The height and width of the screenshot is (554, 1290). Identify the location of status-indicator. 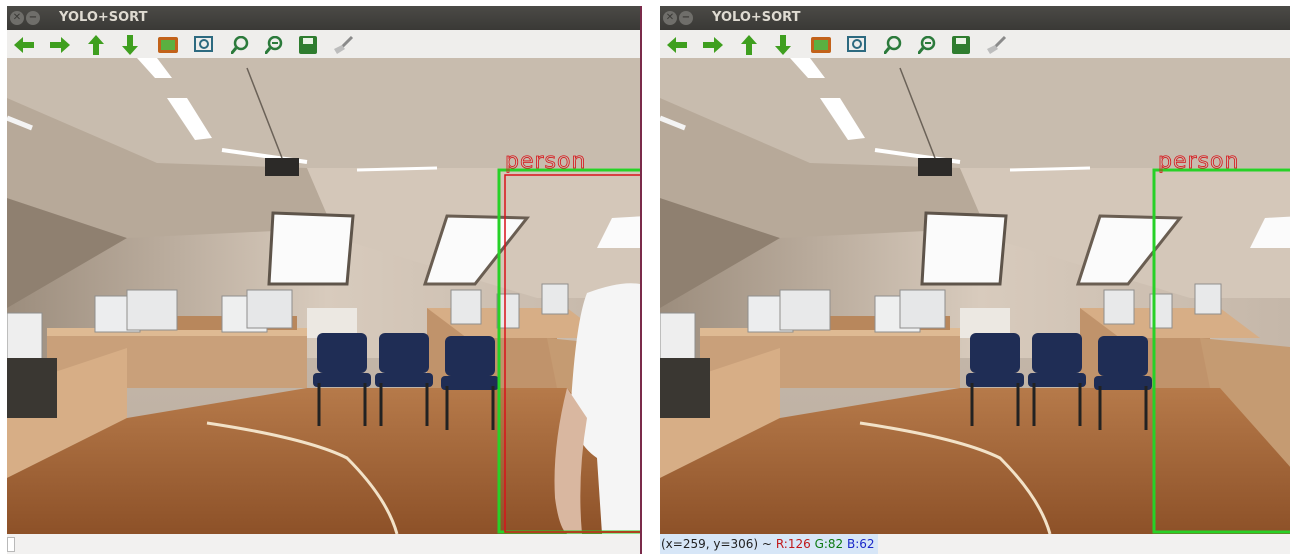
(11, 544).